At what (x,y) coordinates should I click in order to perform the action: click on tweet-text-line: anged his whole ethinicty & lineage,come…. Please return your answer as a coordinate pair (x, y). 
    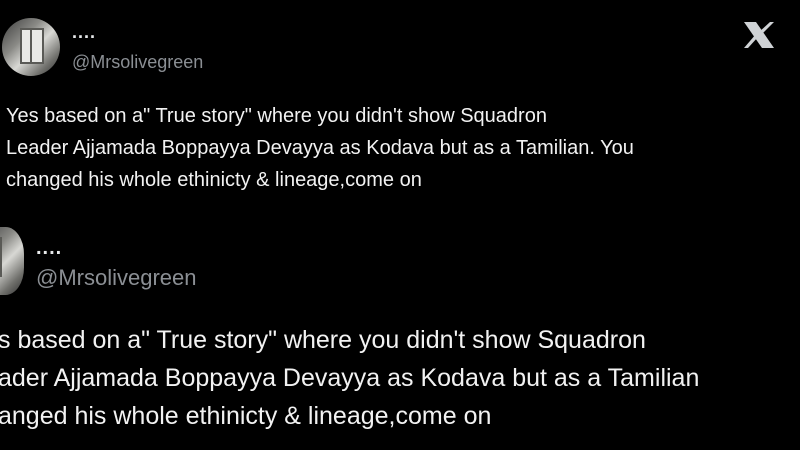
    Looking at the image, I should click on (246, 416).